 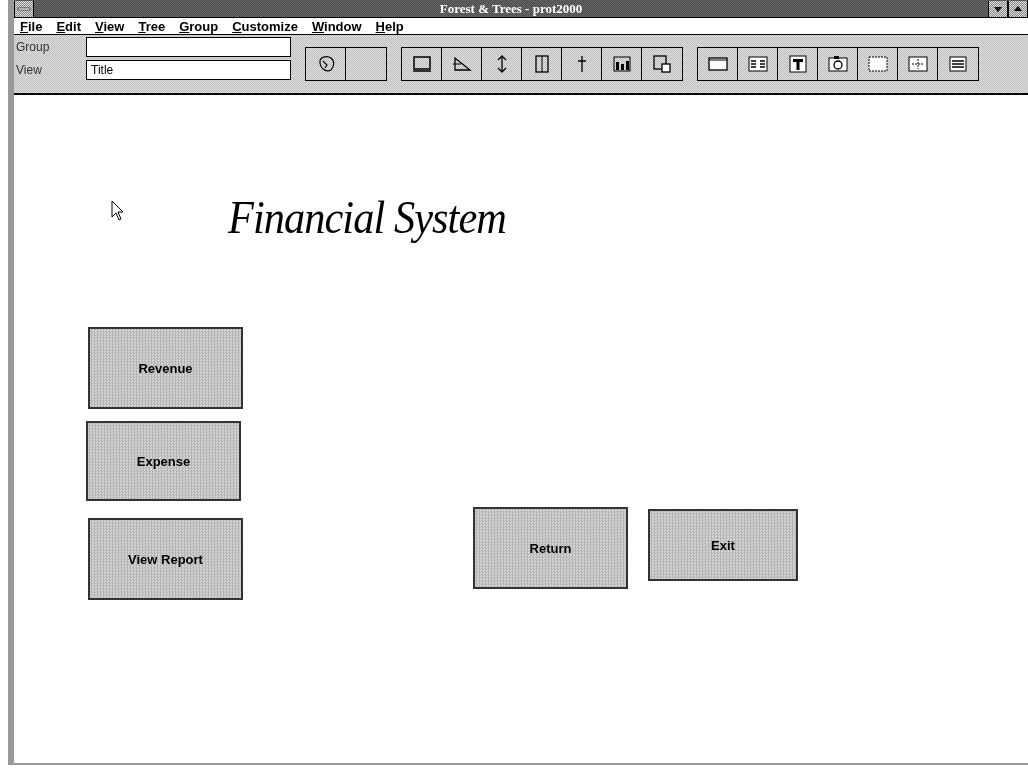 What do you see at coordinates (662, 64) in the screenshot?
I see `pages-icon` at bounding box center [662, 64].